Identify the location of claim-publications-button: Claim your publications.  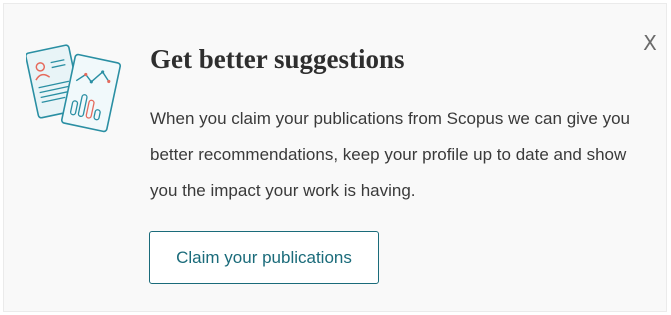
(264, 257).